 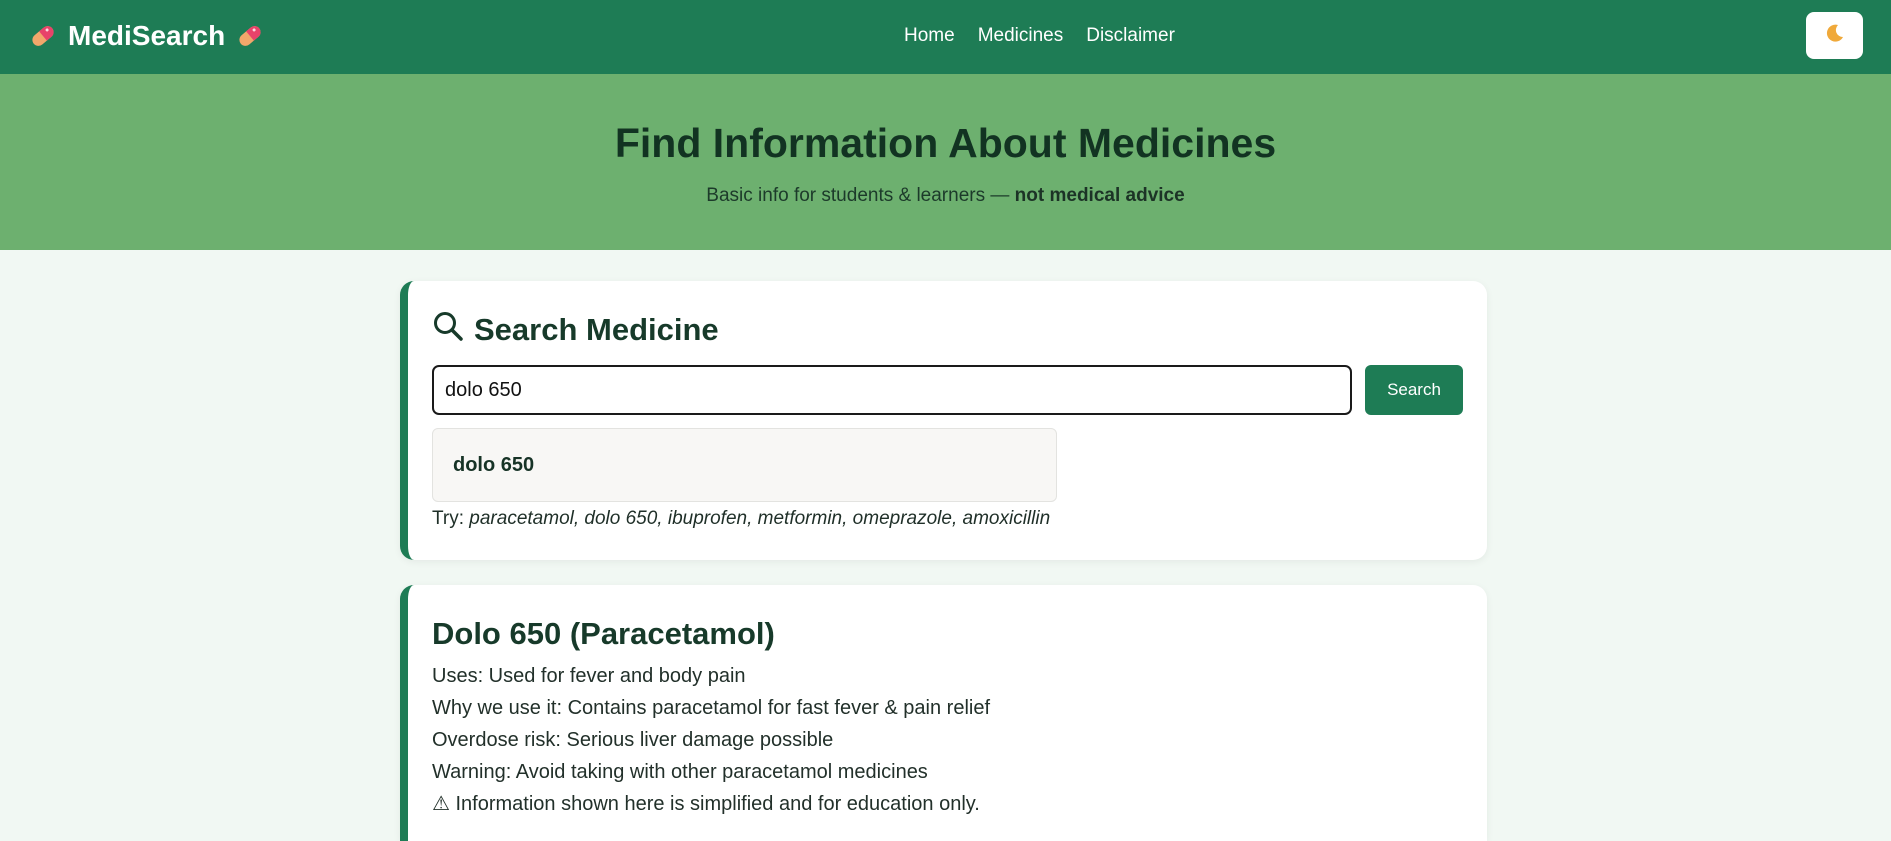 What do you see at coordinates (448, 518) in the screenshot?
I see `try-prefix: Try:` at bounding box center [448, 518].